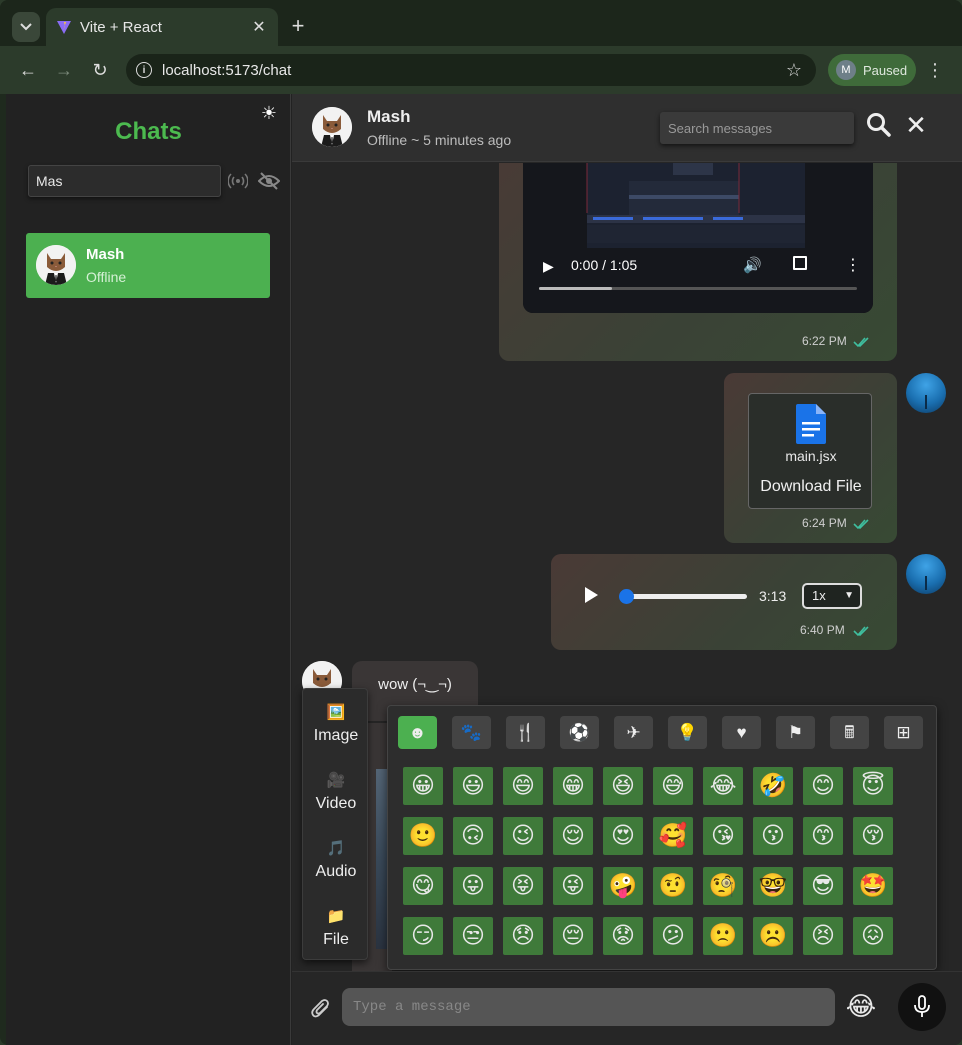 Image resolution: width=962 pixels, height=1045 pixels. What do you see at coordinates (336, 791) in the screenshot?
I see `attach-video-option: 🎥 Video` at bounding box center [336, 791].